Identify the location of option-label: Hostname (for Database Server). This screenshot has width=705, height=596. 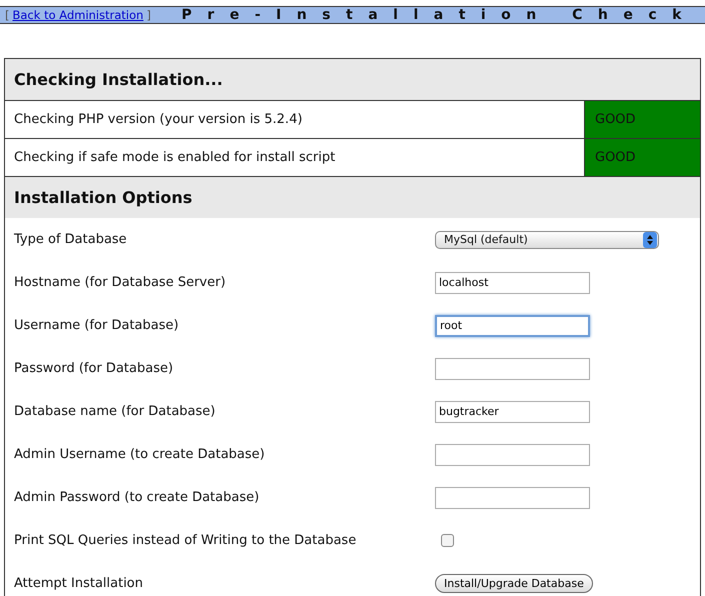
(120, 282).